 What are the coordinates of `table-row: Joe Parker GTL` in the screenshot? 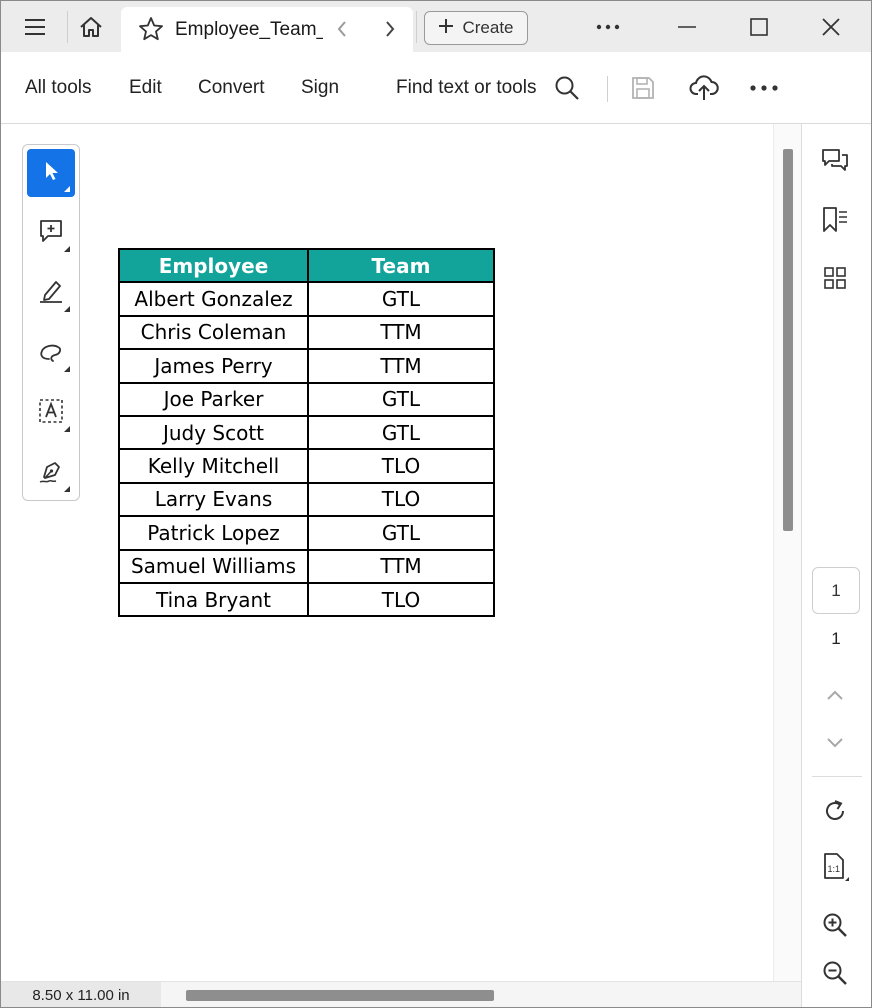 It's located at (306, 399).